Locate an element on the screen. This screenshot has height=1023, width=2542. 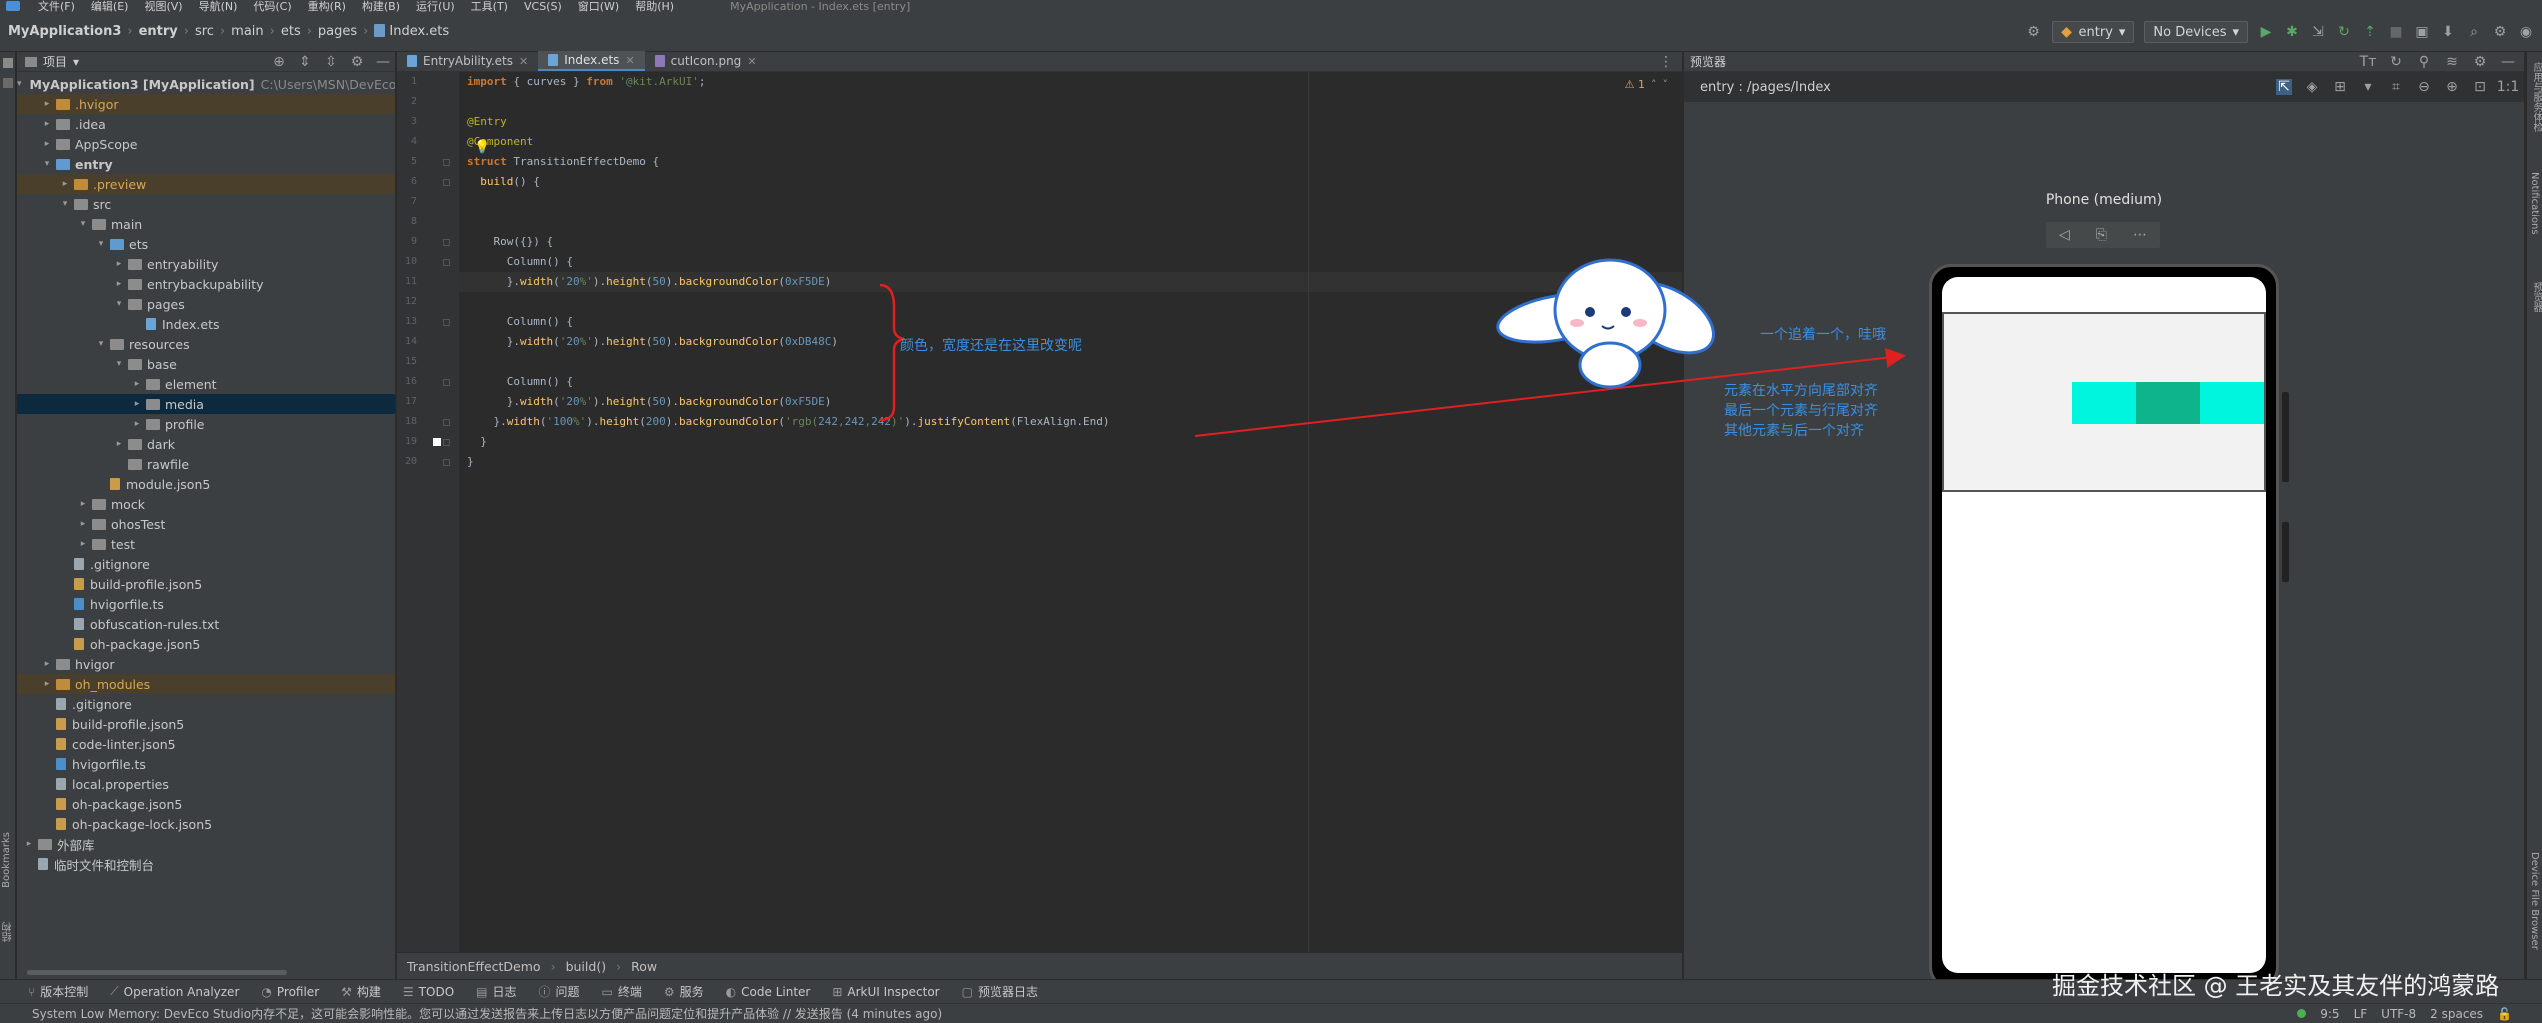
more-icon: ⋯ is located at coordinates (2140, 235).